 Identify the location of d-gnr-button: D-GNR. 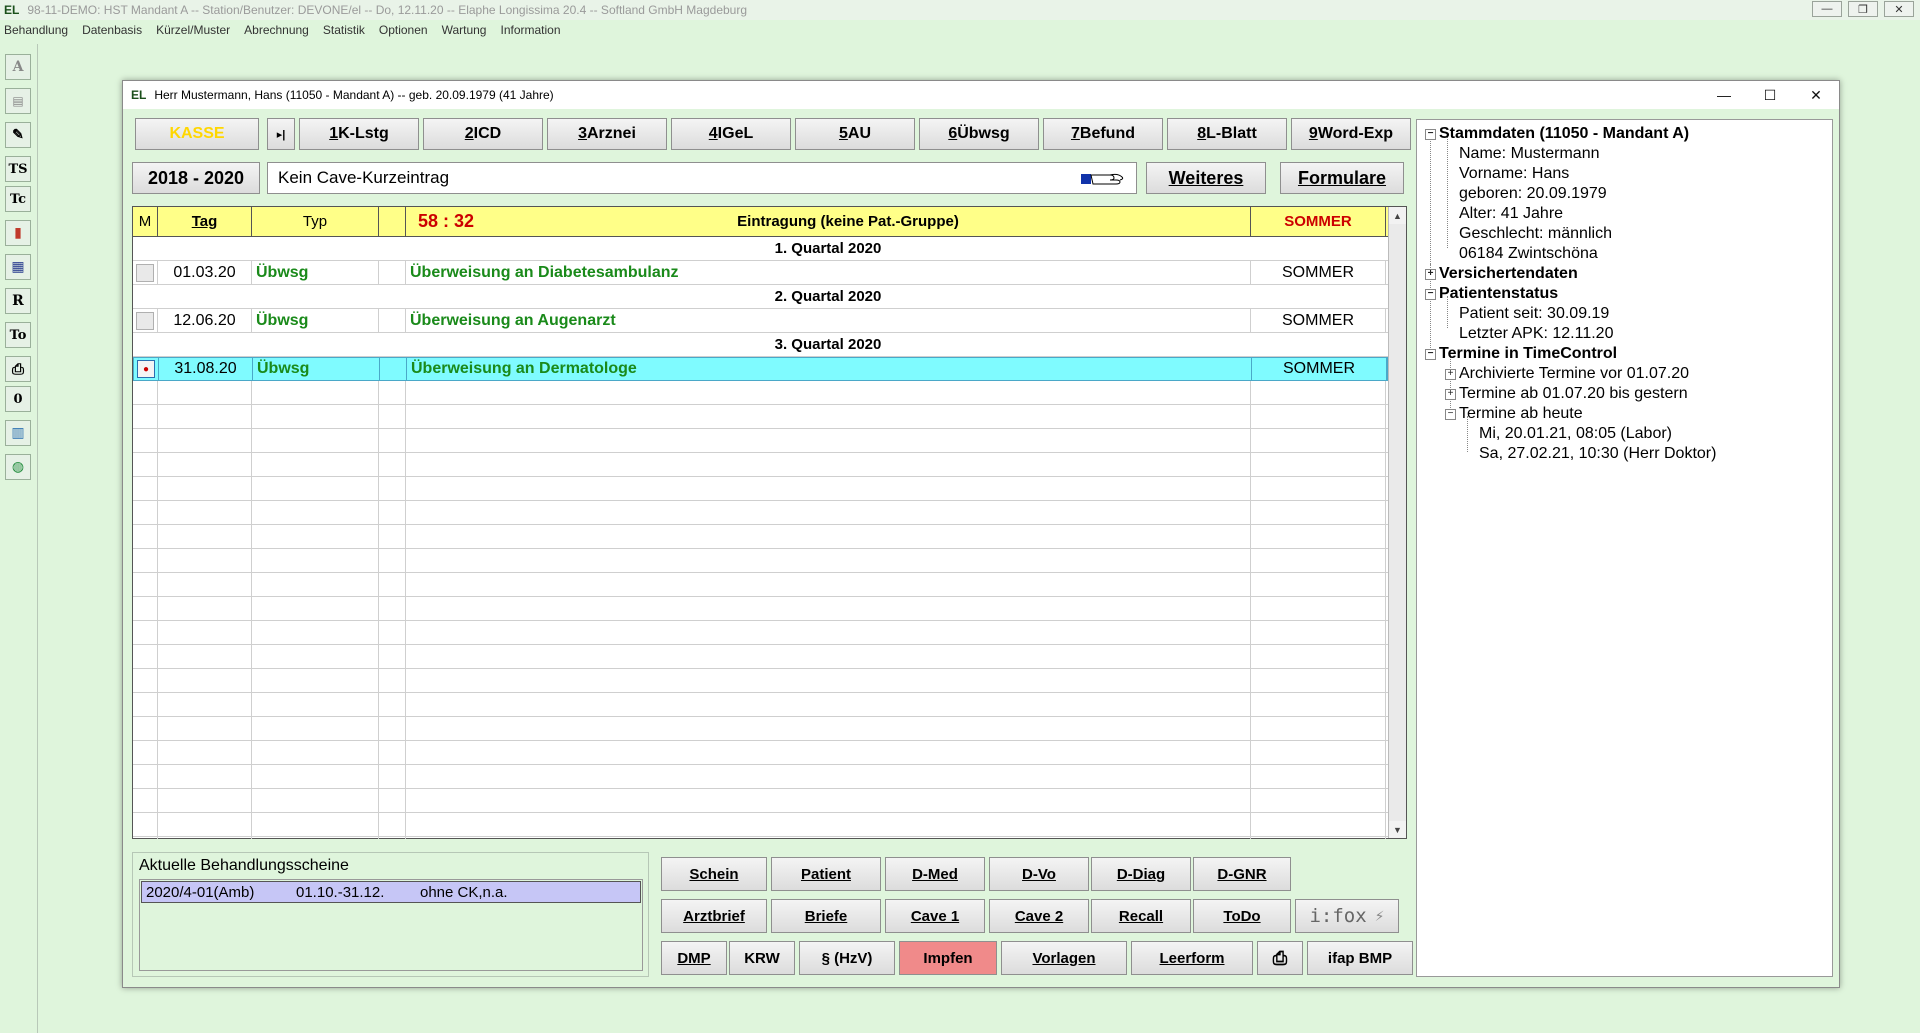
(1242, 874).